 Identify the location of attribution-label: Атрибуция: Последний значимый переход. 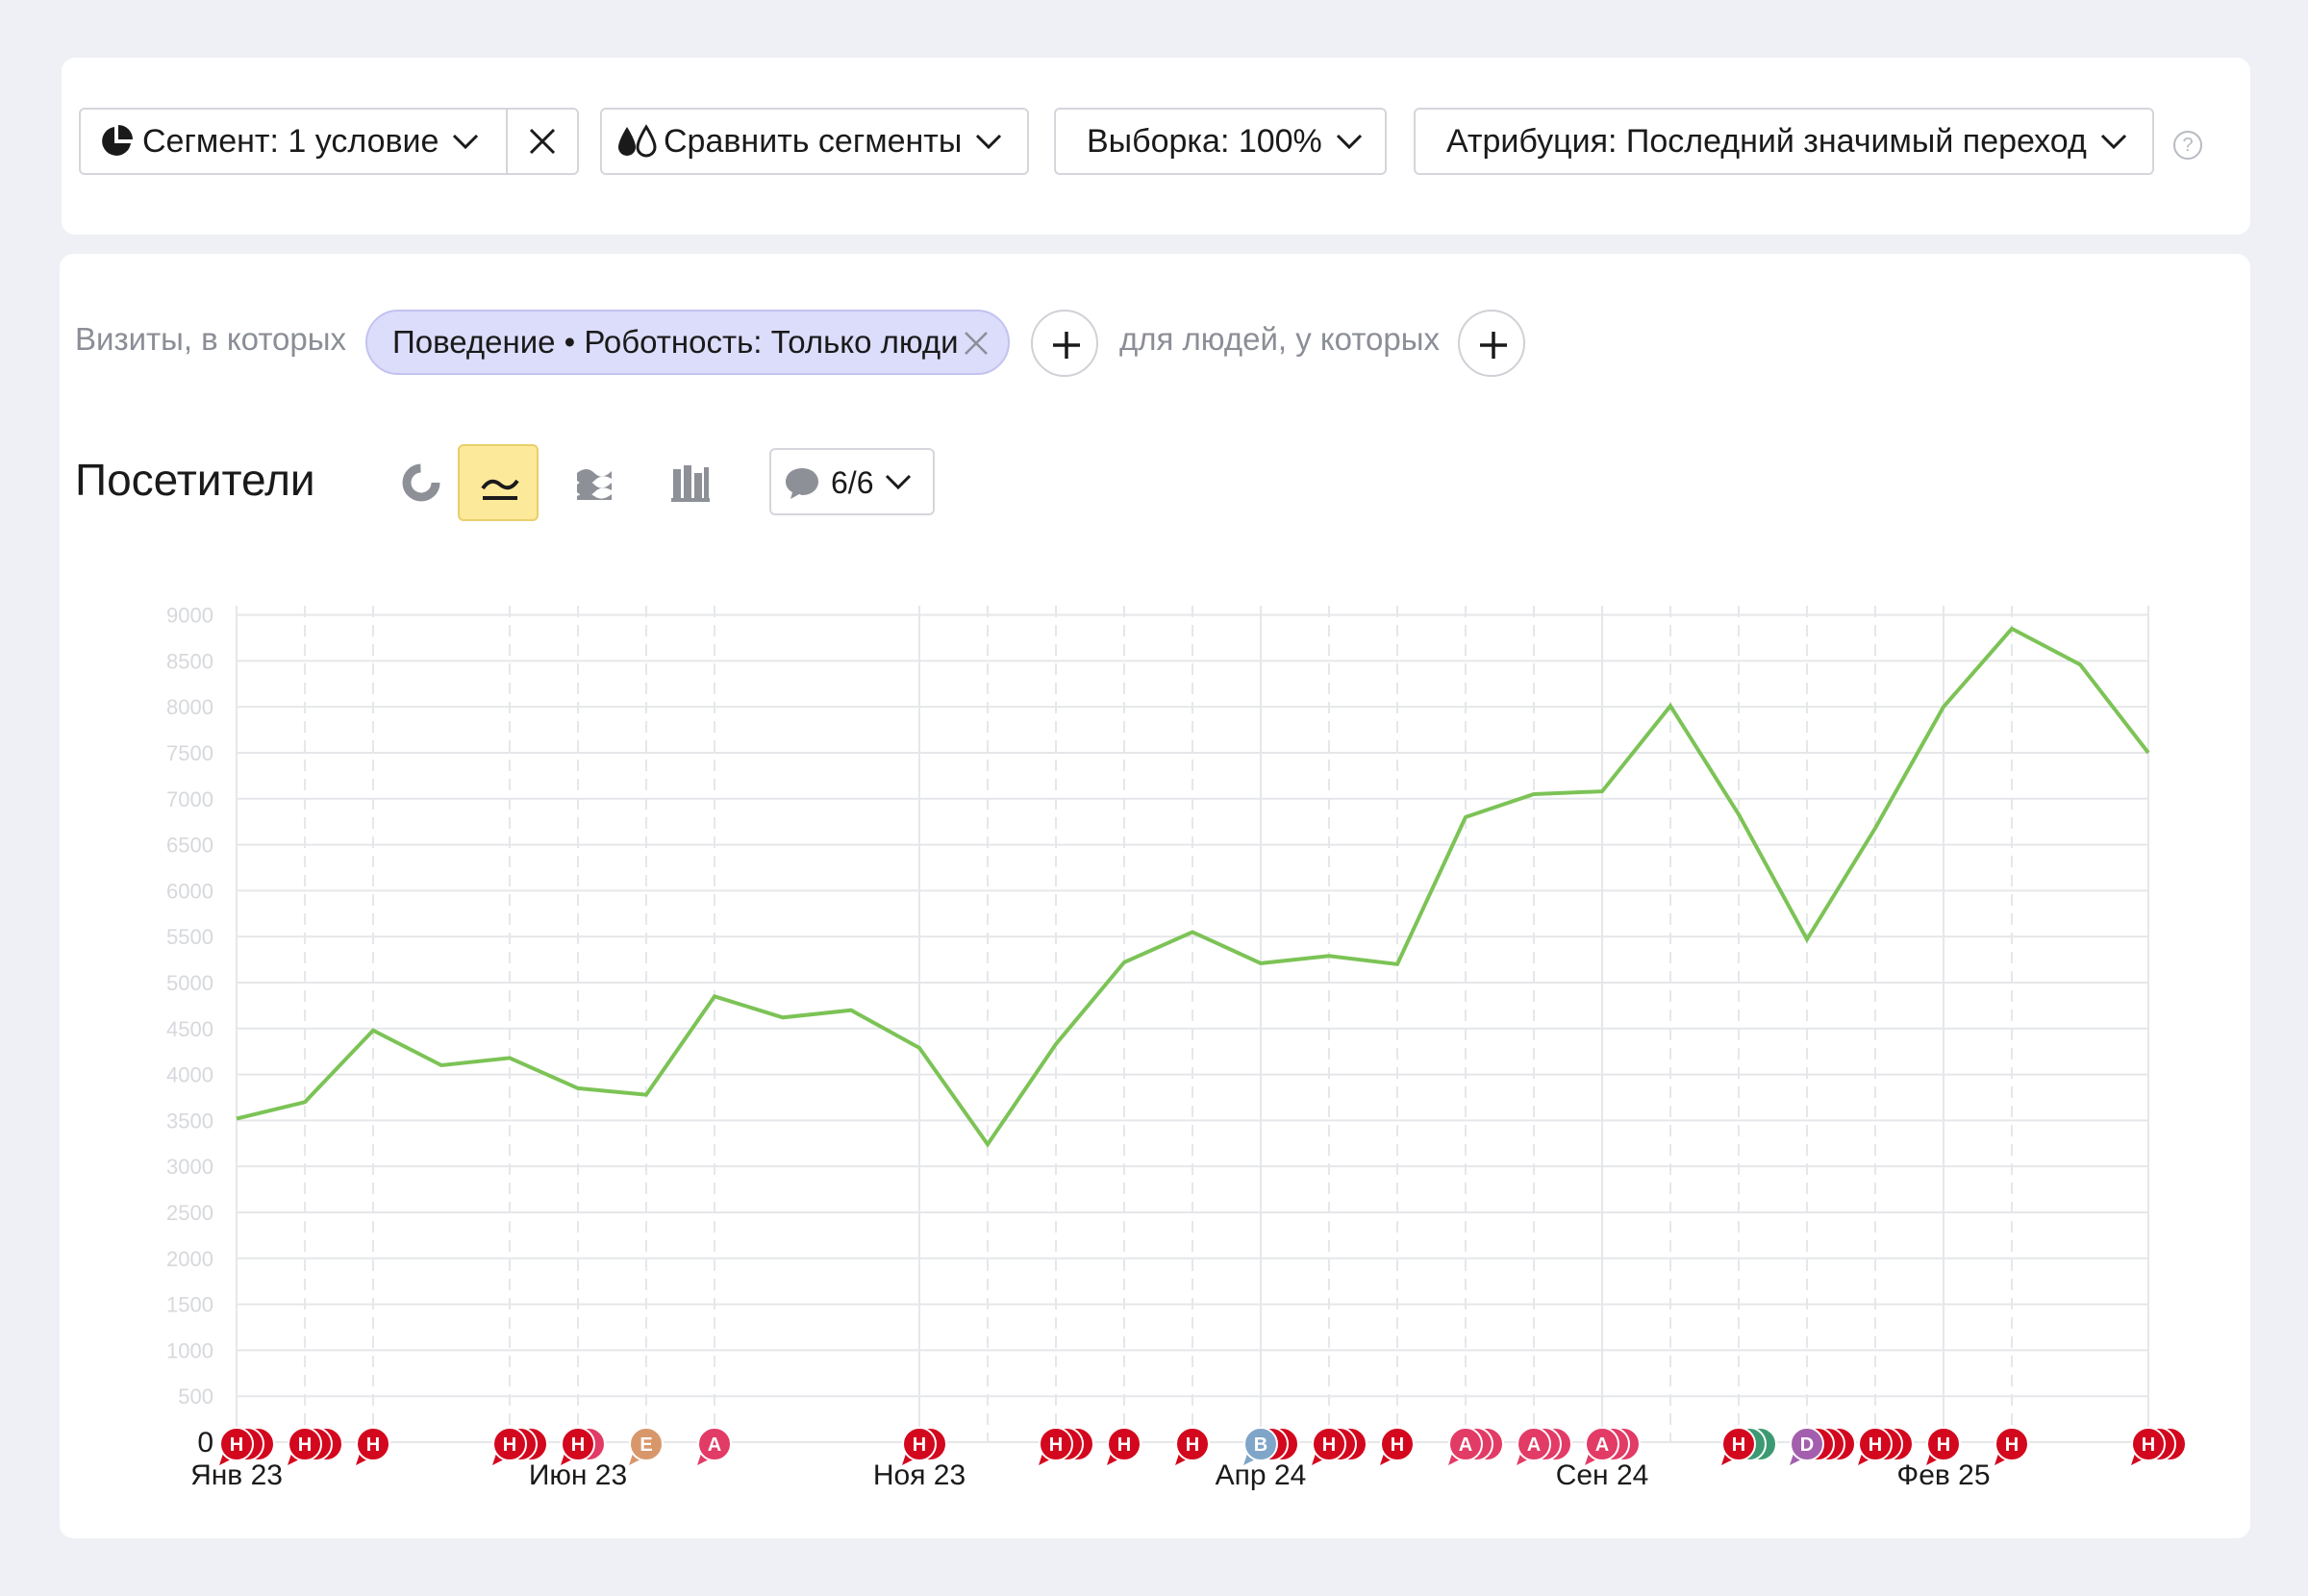
(1767, 141).